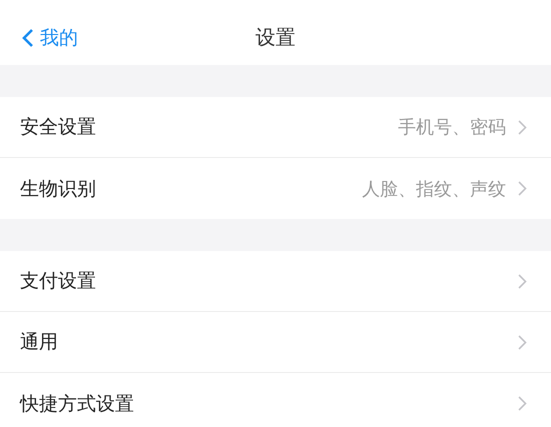  Describe the element at coordinates (276, 37) in the screenshot. I see `page-title: 设置` at that location.